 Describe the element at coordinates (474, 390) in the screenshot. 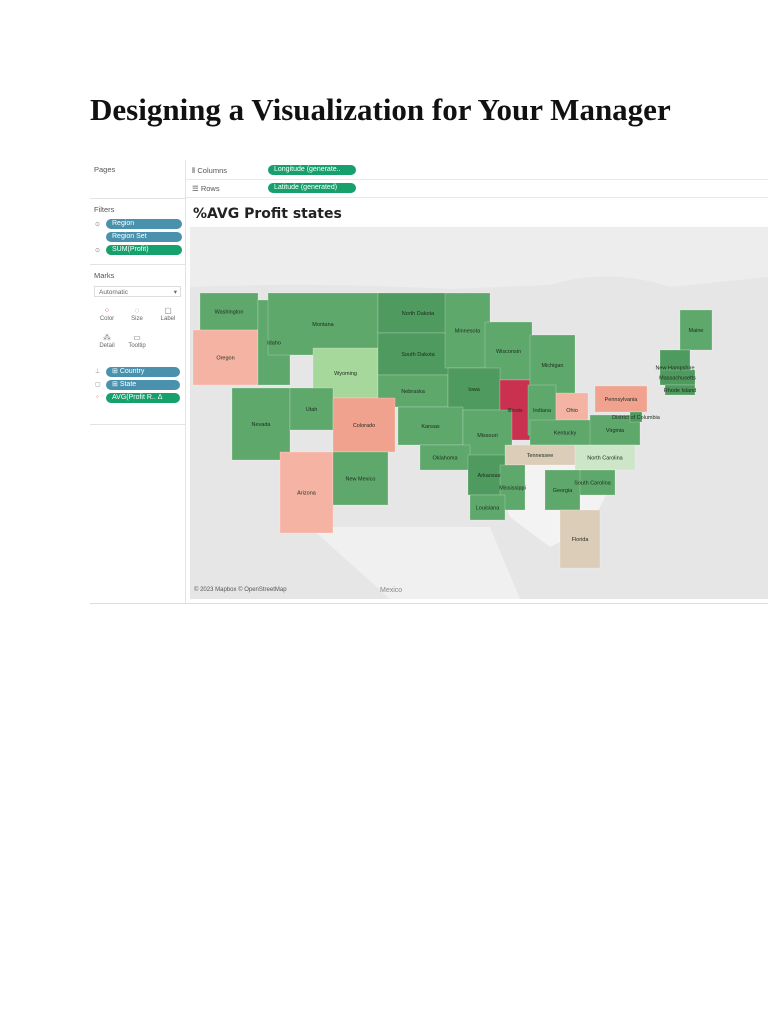

I see `state-label: Iowa` at that location.